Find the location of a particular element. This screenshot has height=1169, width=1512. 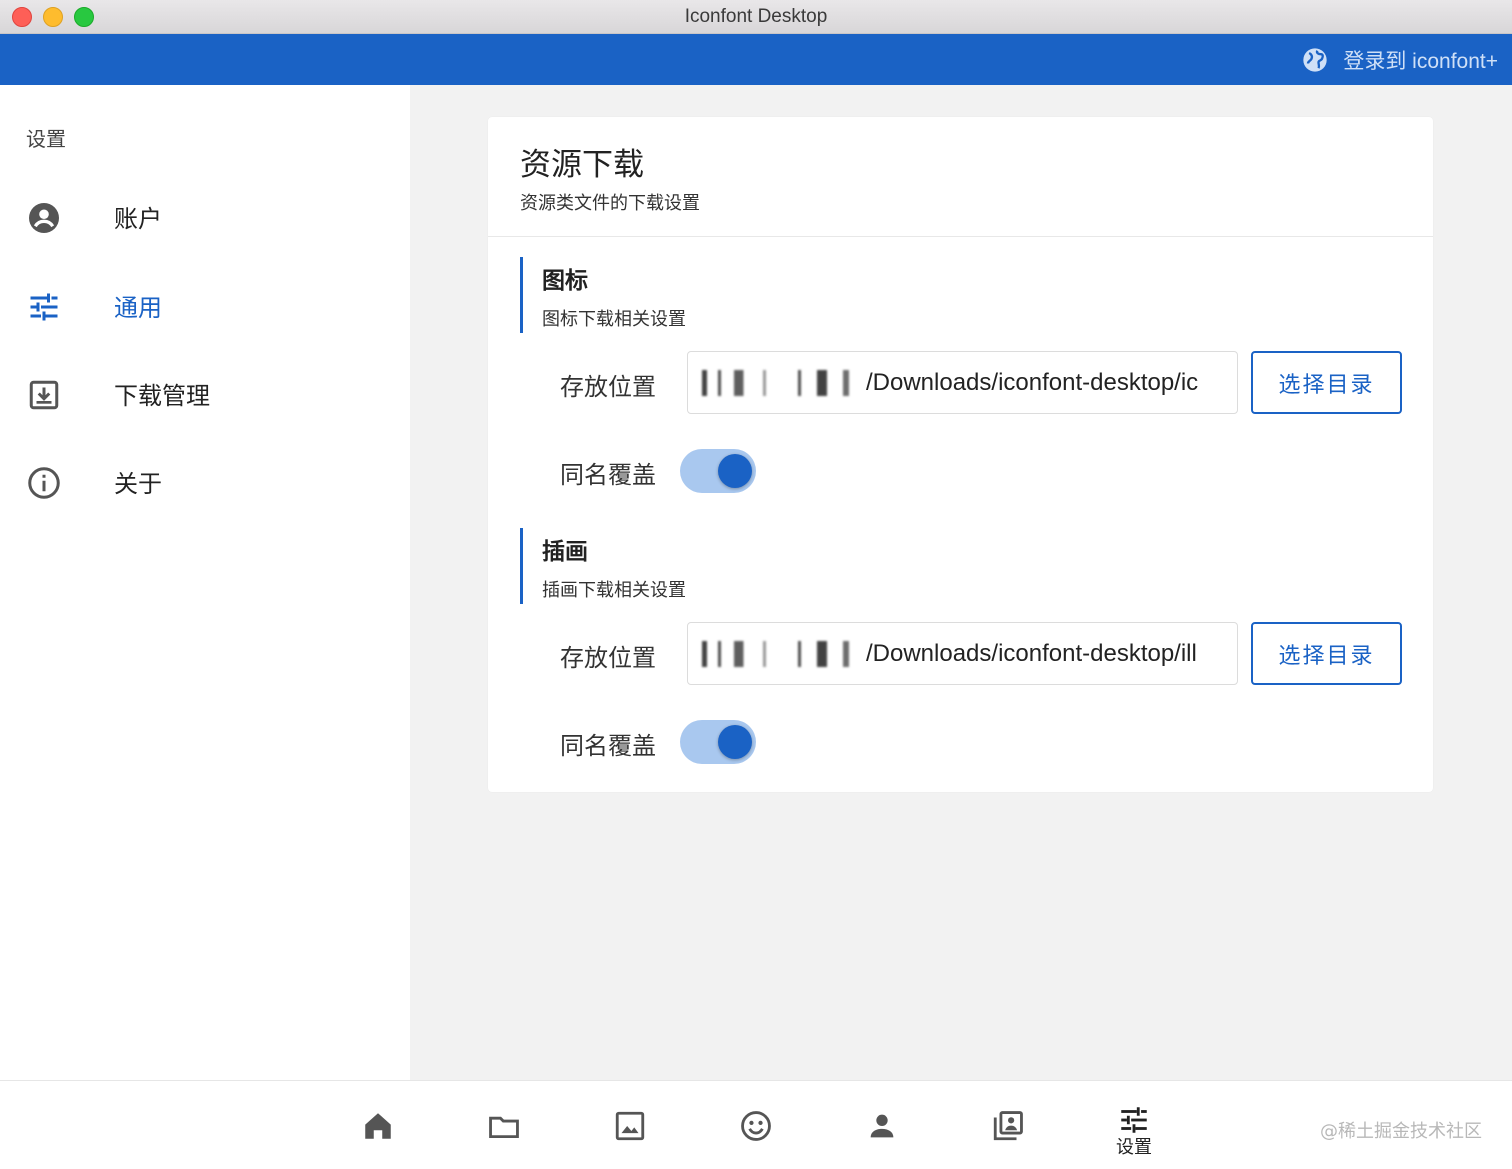

sidebar-item-label: 下载管理 is located at coordinates (162, 395).